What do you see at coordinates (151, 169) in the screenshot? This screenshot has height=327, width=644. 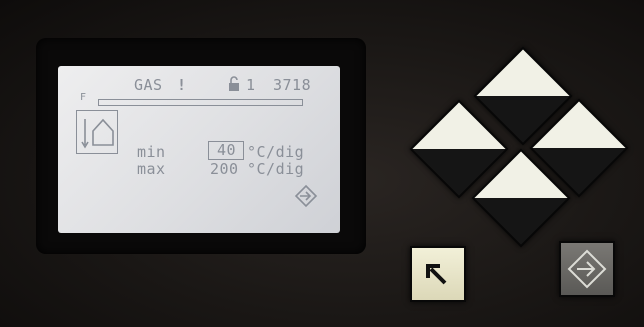 I see `row-max-label: max` at bounding box center [151, 169].